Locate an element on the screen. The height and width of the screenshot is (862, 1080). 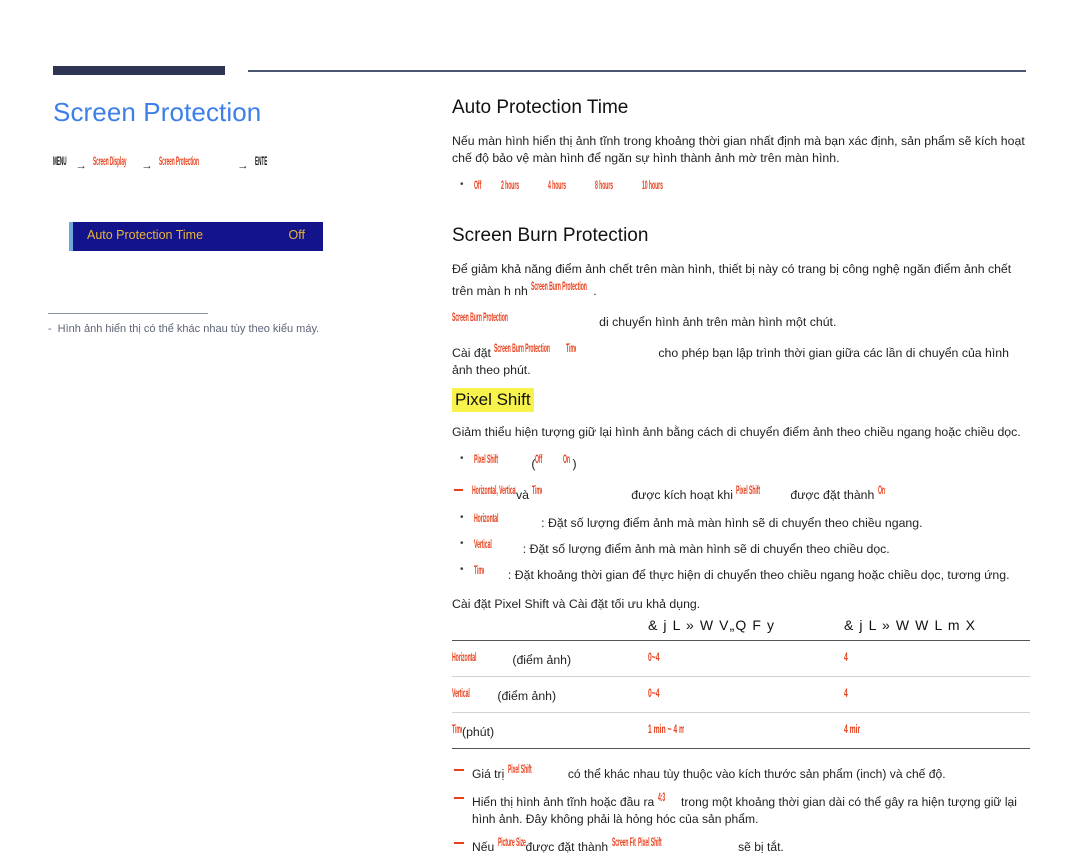
row-horizontal-optimum: 4 is located at coordinates (937, 658).